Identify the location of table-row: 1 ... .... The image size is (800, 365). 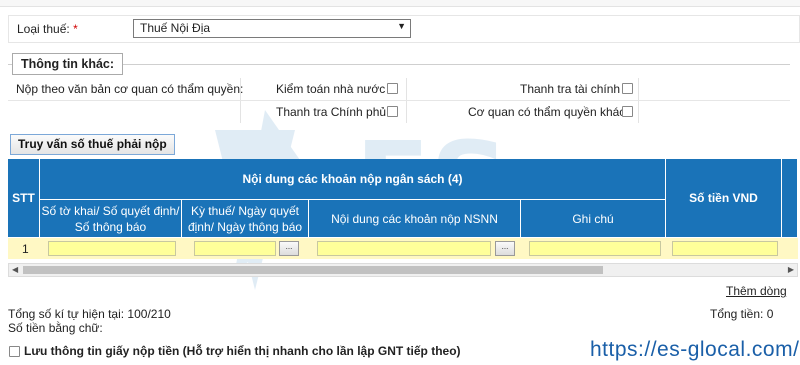
(403, 248).